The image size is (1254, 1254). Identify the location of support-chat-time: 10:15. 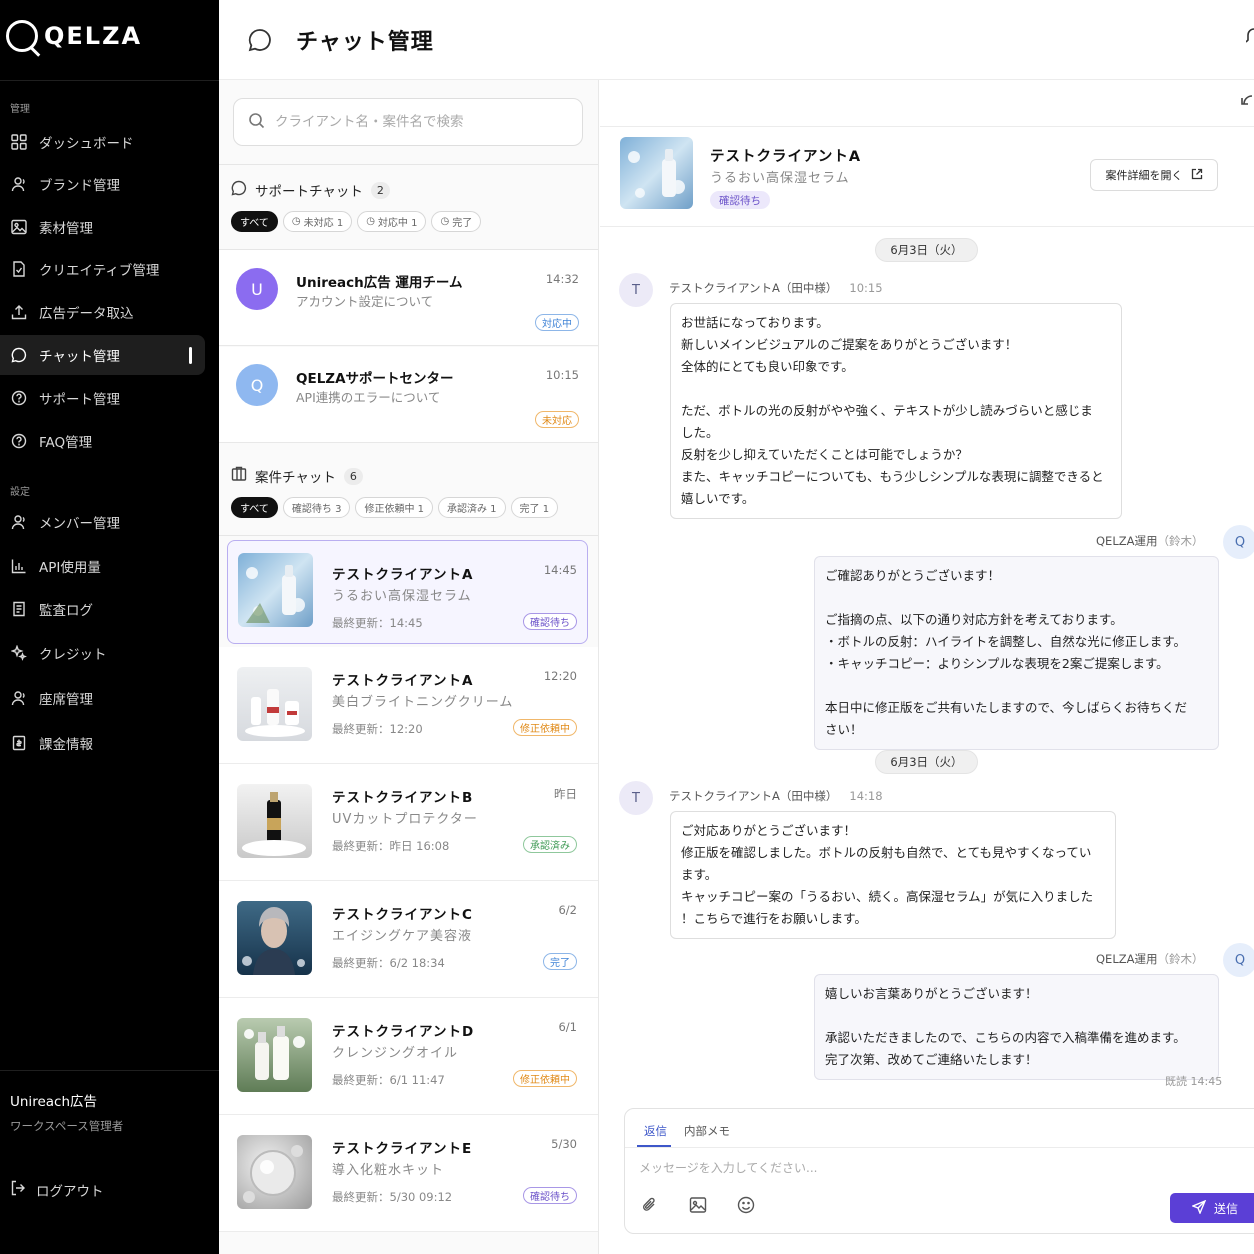
(562, 375).